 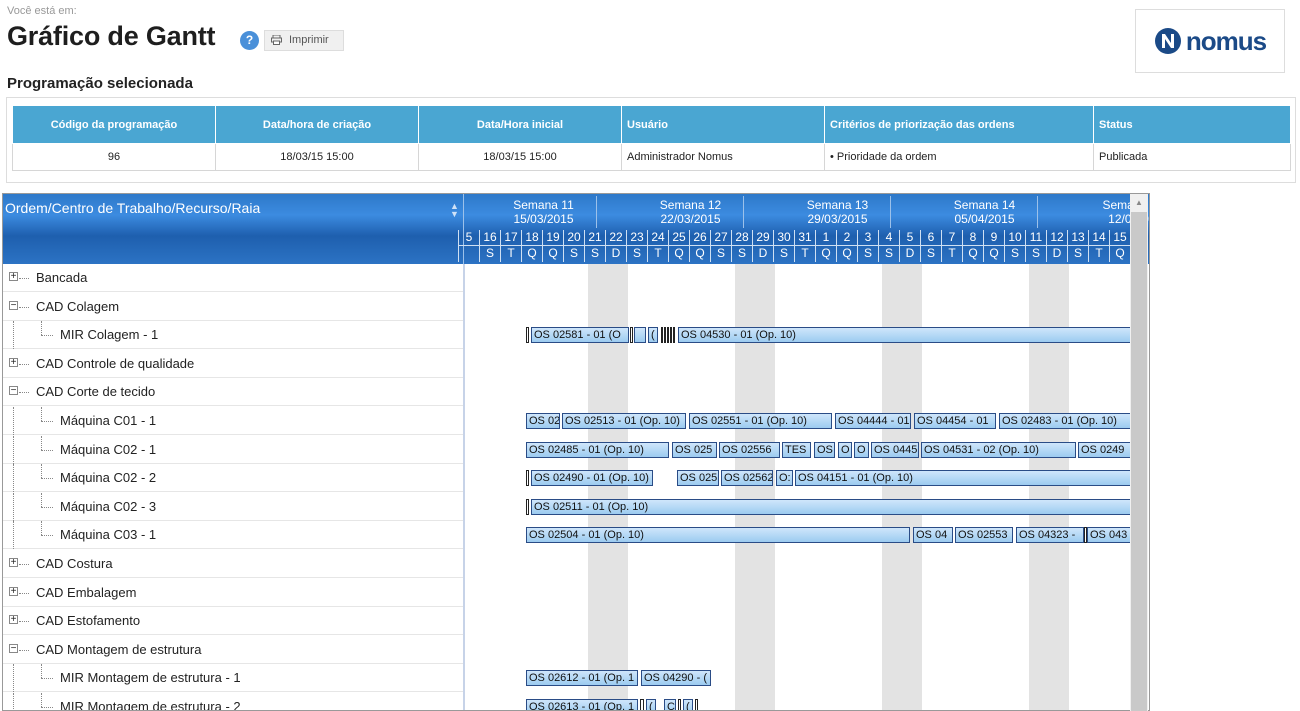 I want to click on tree-row: + CAD Estofamento, so click(x=233, y=621).